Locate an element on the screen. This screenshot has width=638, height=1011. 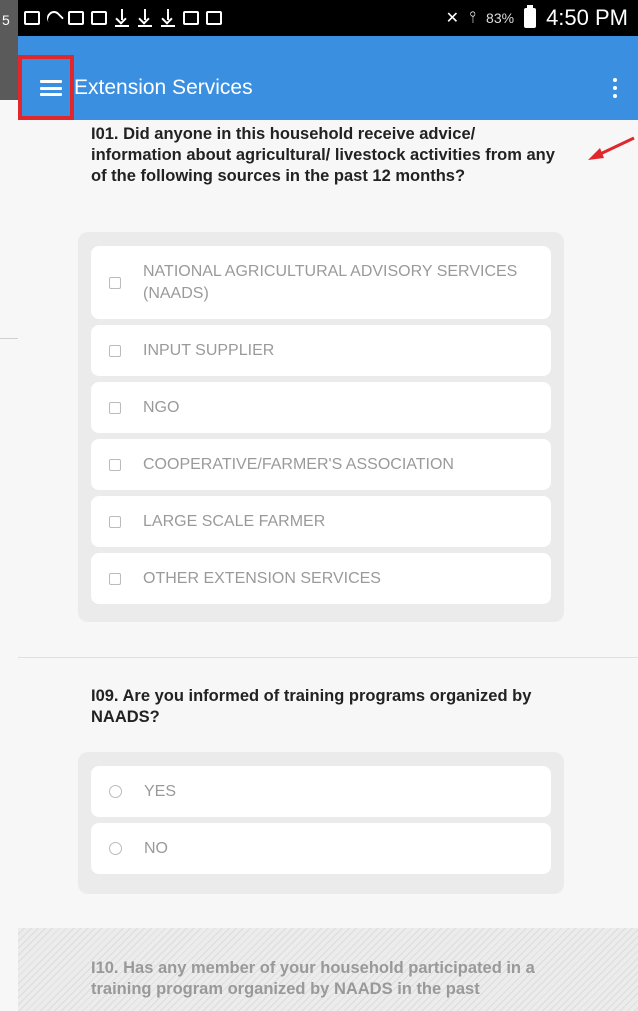
annotation-arrow is located at coordinates (611, 148).